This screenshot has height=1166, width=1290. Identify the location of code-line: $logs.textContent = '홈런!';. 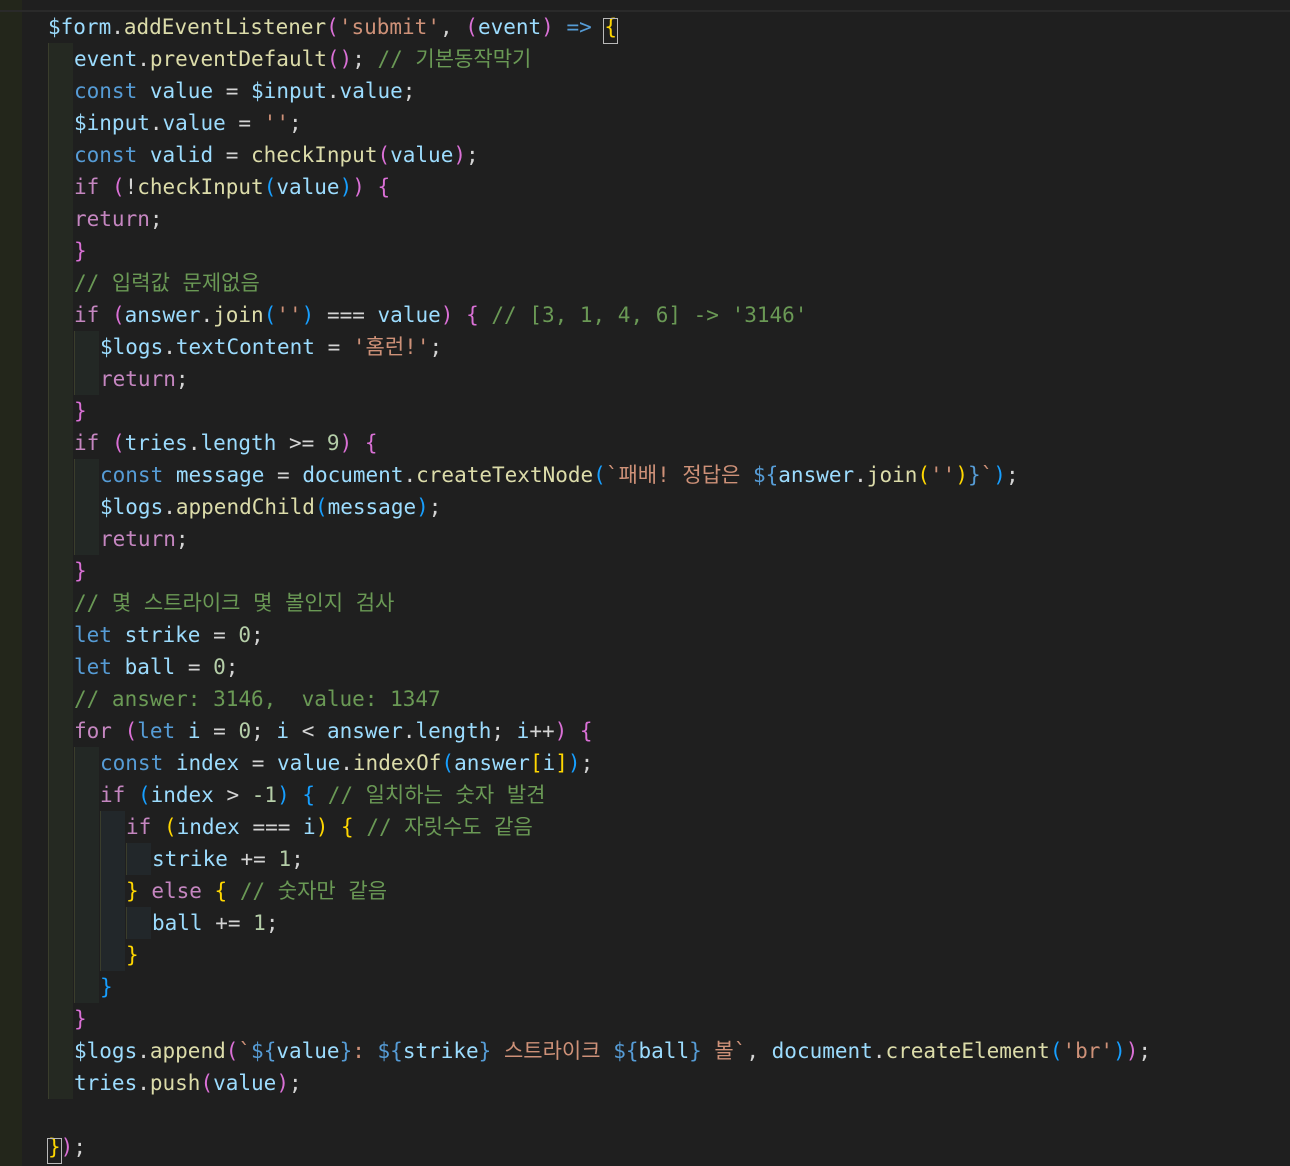
(271, 347).